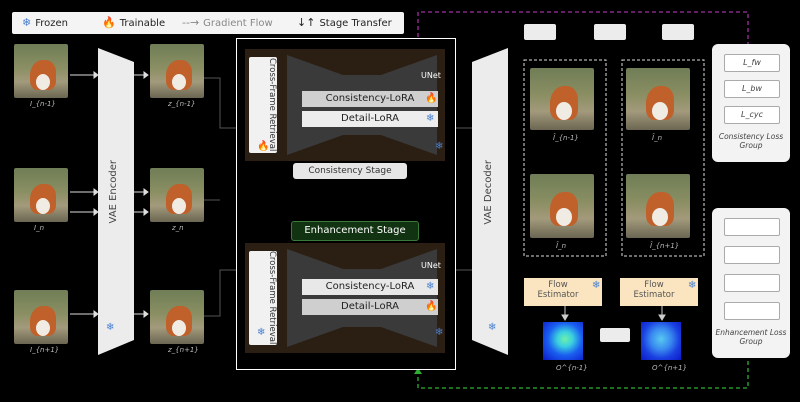 The height and width of the screenshot is (402, 800). Describe the element at coordinates (39, 228) in the screenshot. I see `label-in-current: I_n` at that location.